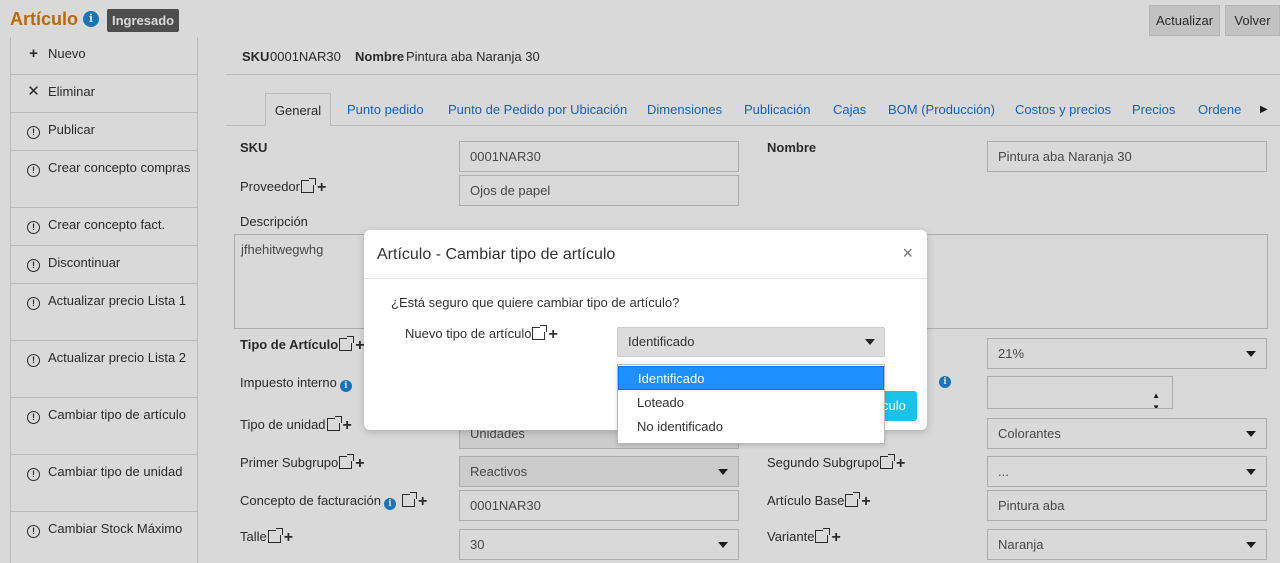 The height and width of the screenshot is (563, 1280). I want to click on chevron-down-icon, so click(870, 342).